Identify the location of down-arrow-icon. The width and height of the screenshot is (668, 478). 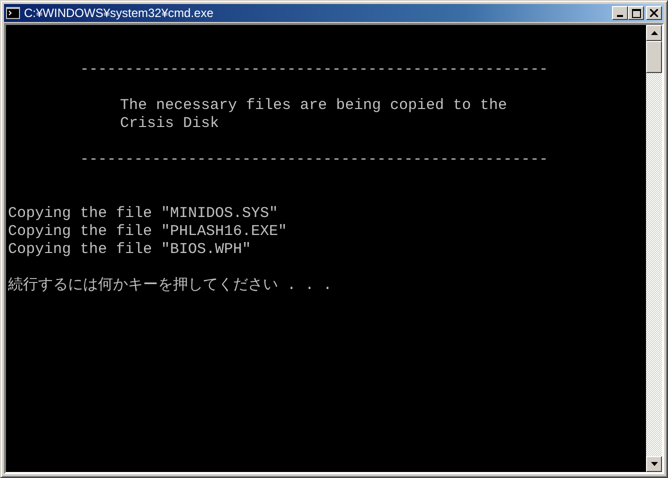
(654, 464).